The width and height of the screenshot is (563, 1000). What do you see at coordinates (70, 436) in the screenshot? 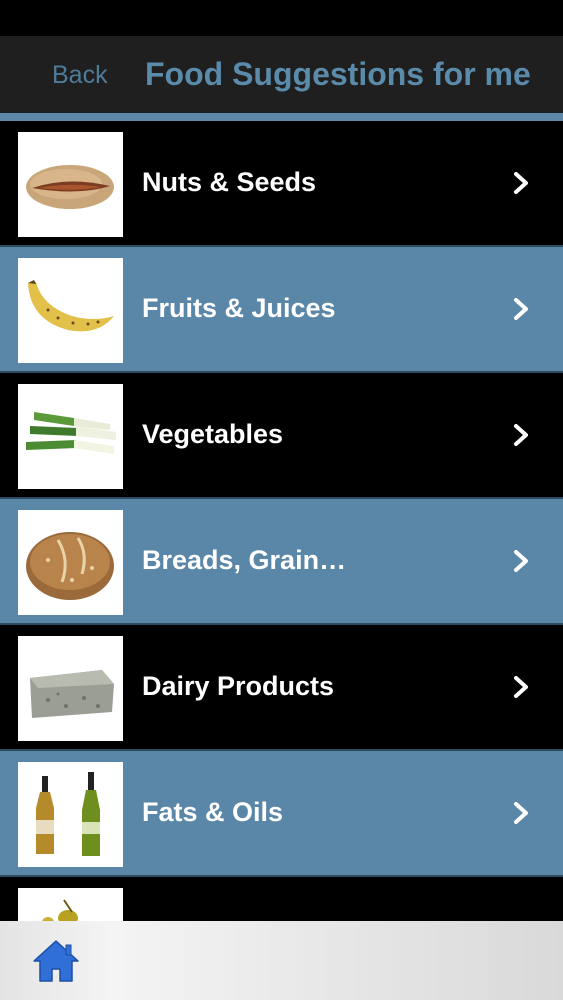
I see `leek-icon` at bounding box center [70, 436].